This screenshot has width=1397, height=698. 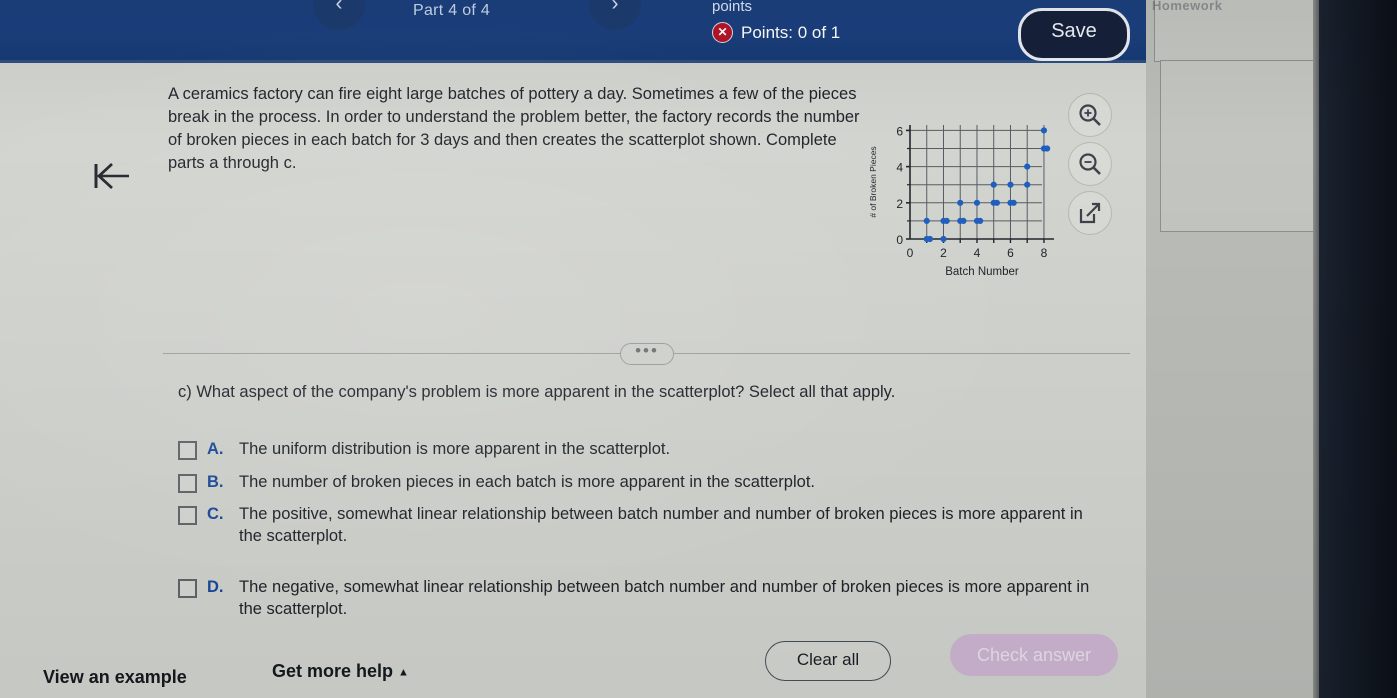 I want to click on part-indicator: Part 4 of 4, so click(x=452, y=10).